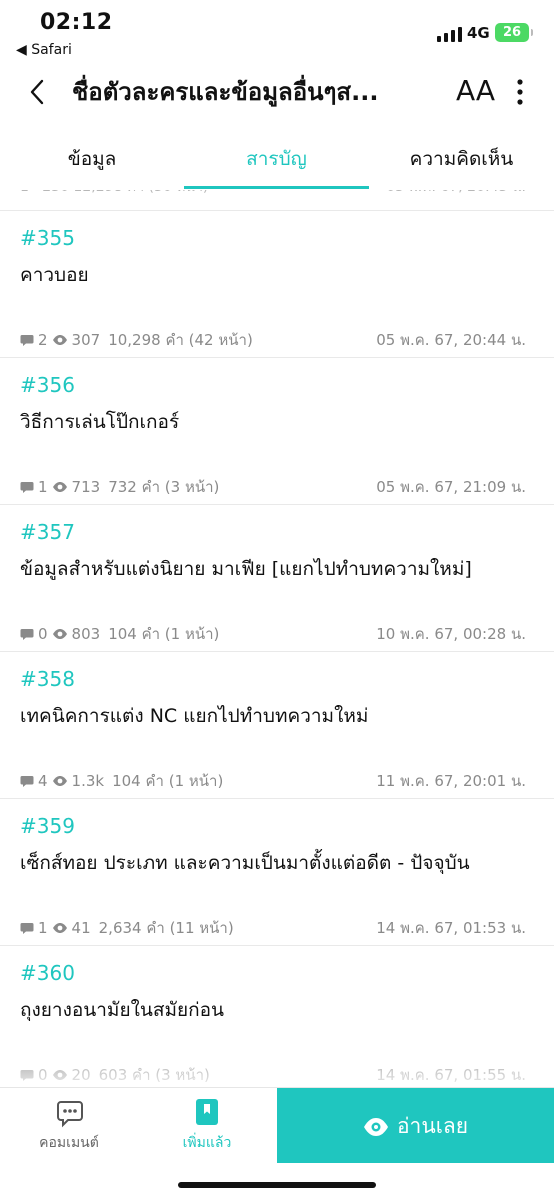 Image resolution: width=554 pixels, height=1201 pixels. What do you see at coordinates (47, 973) in the screenshot?
I see `chapter-number: #360` at bounding box center [47, 973].